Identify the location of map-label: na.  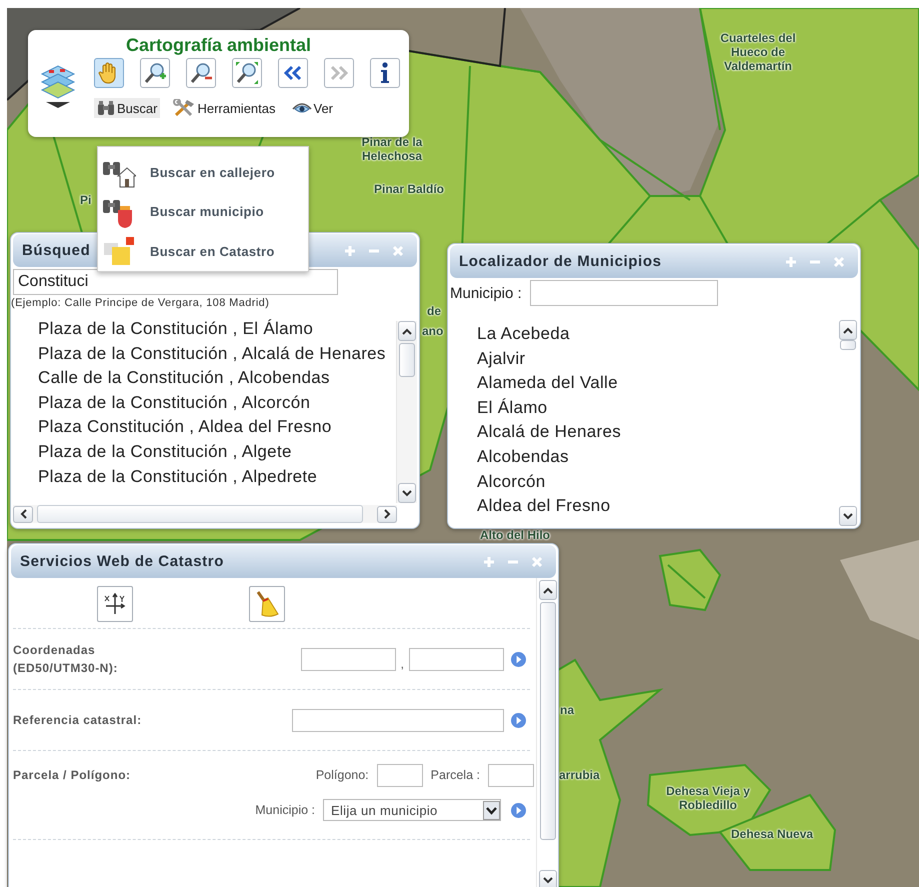
(567, 710).